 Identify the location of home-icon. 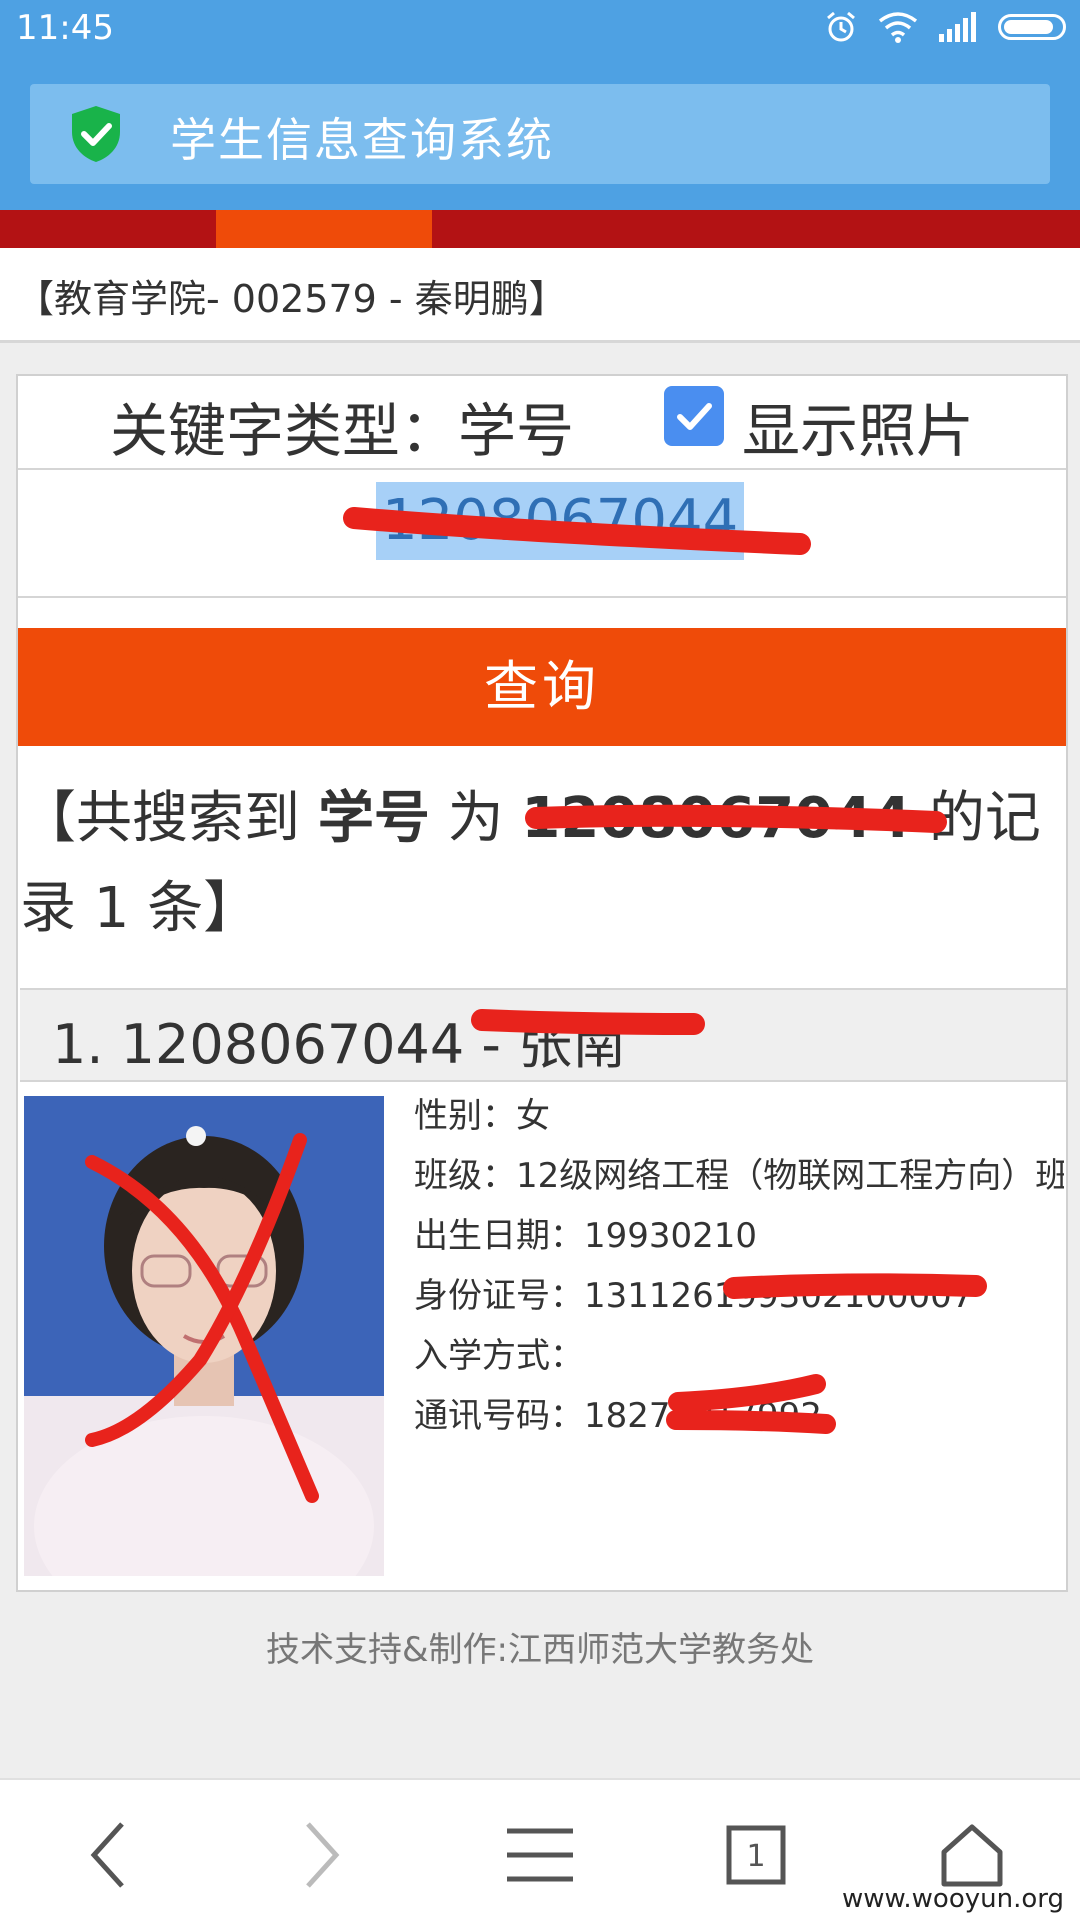
(972, 1855).